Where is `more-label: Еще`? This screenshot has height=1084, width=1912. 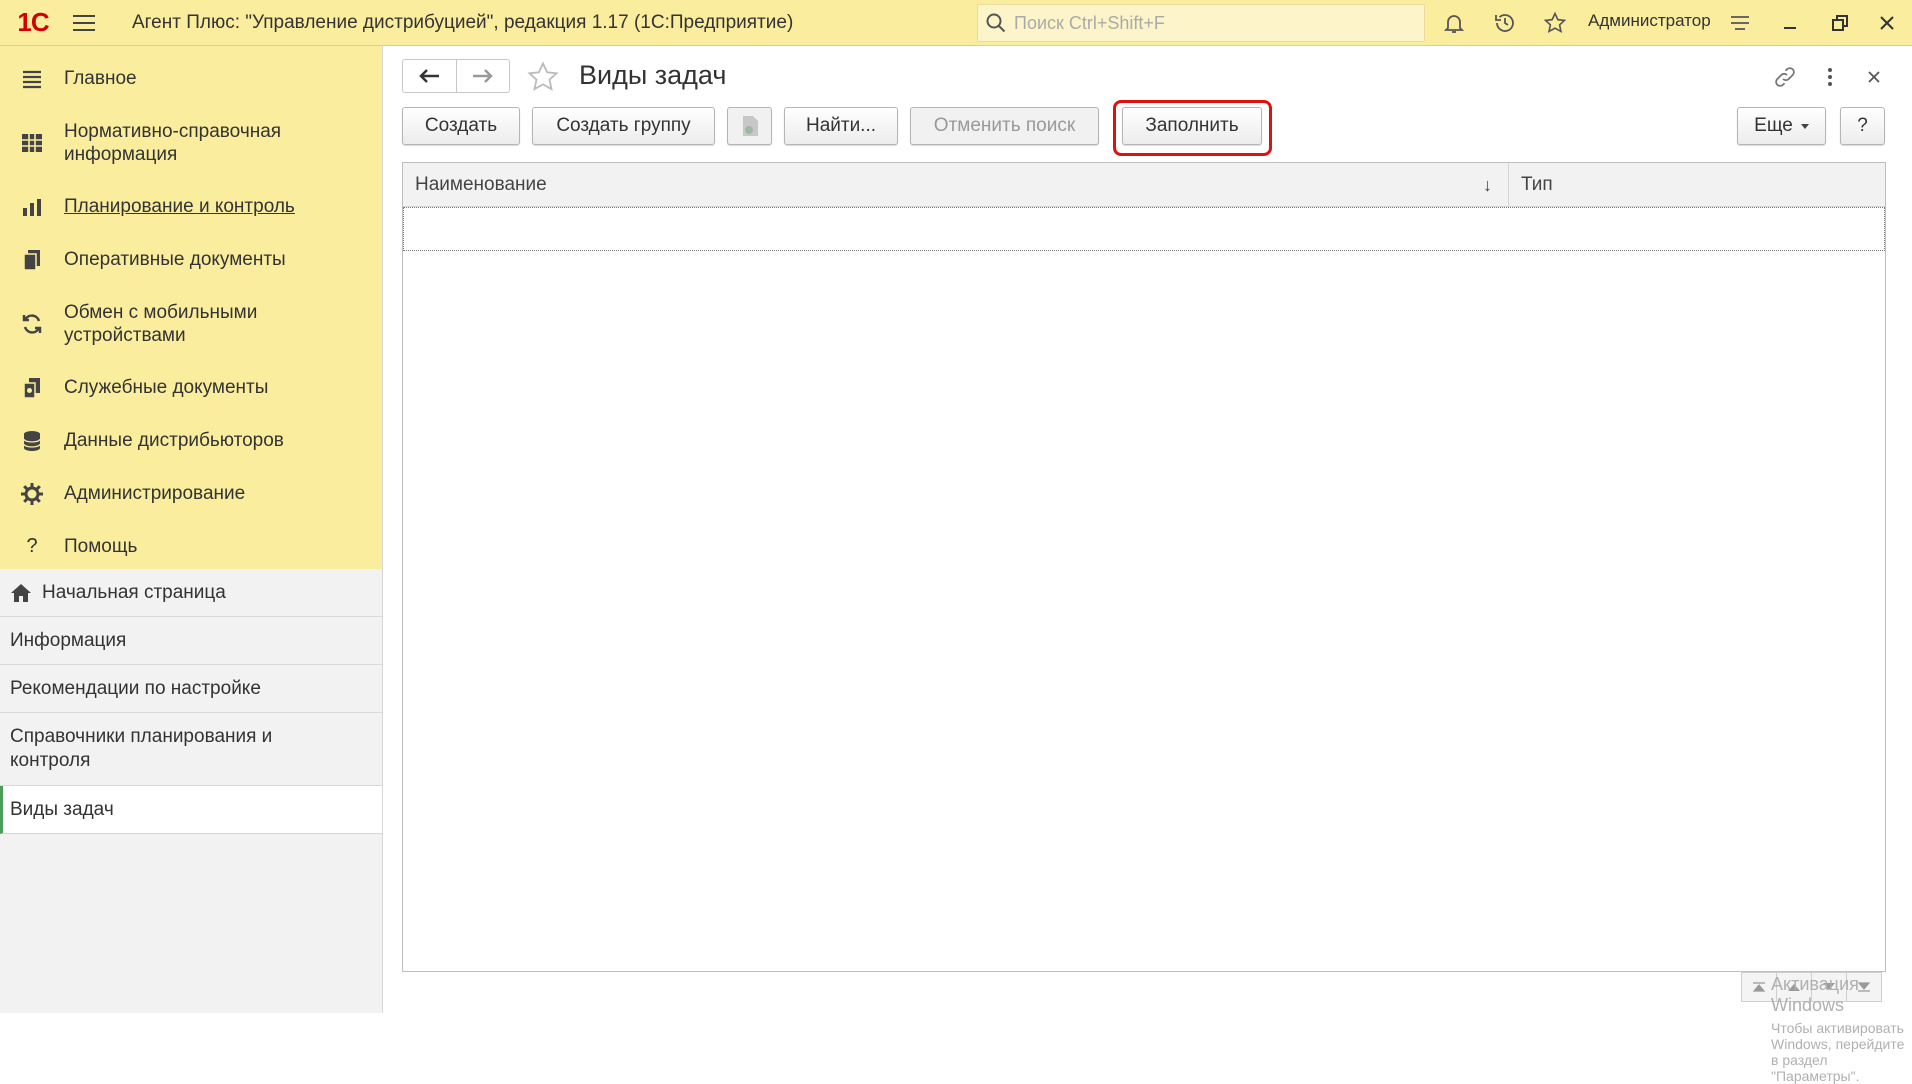
more-label: Еще is located at coordinates (1773, 125).